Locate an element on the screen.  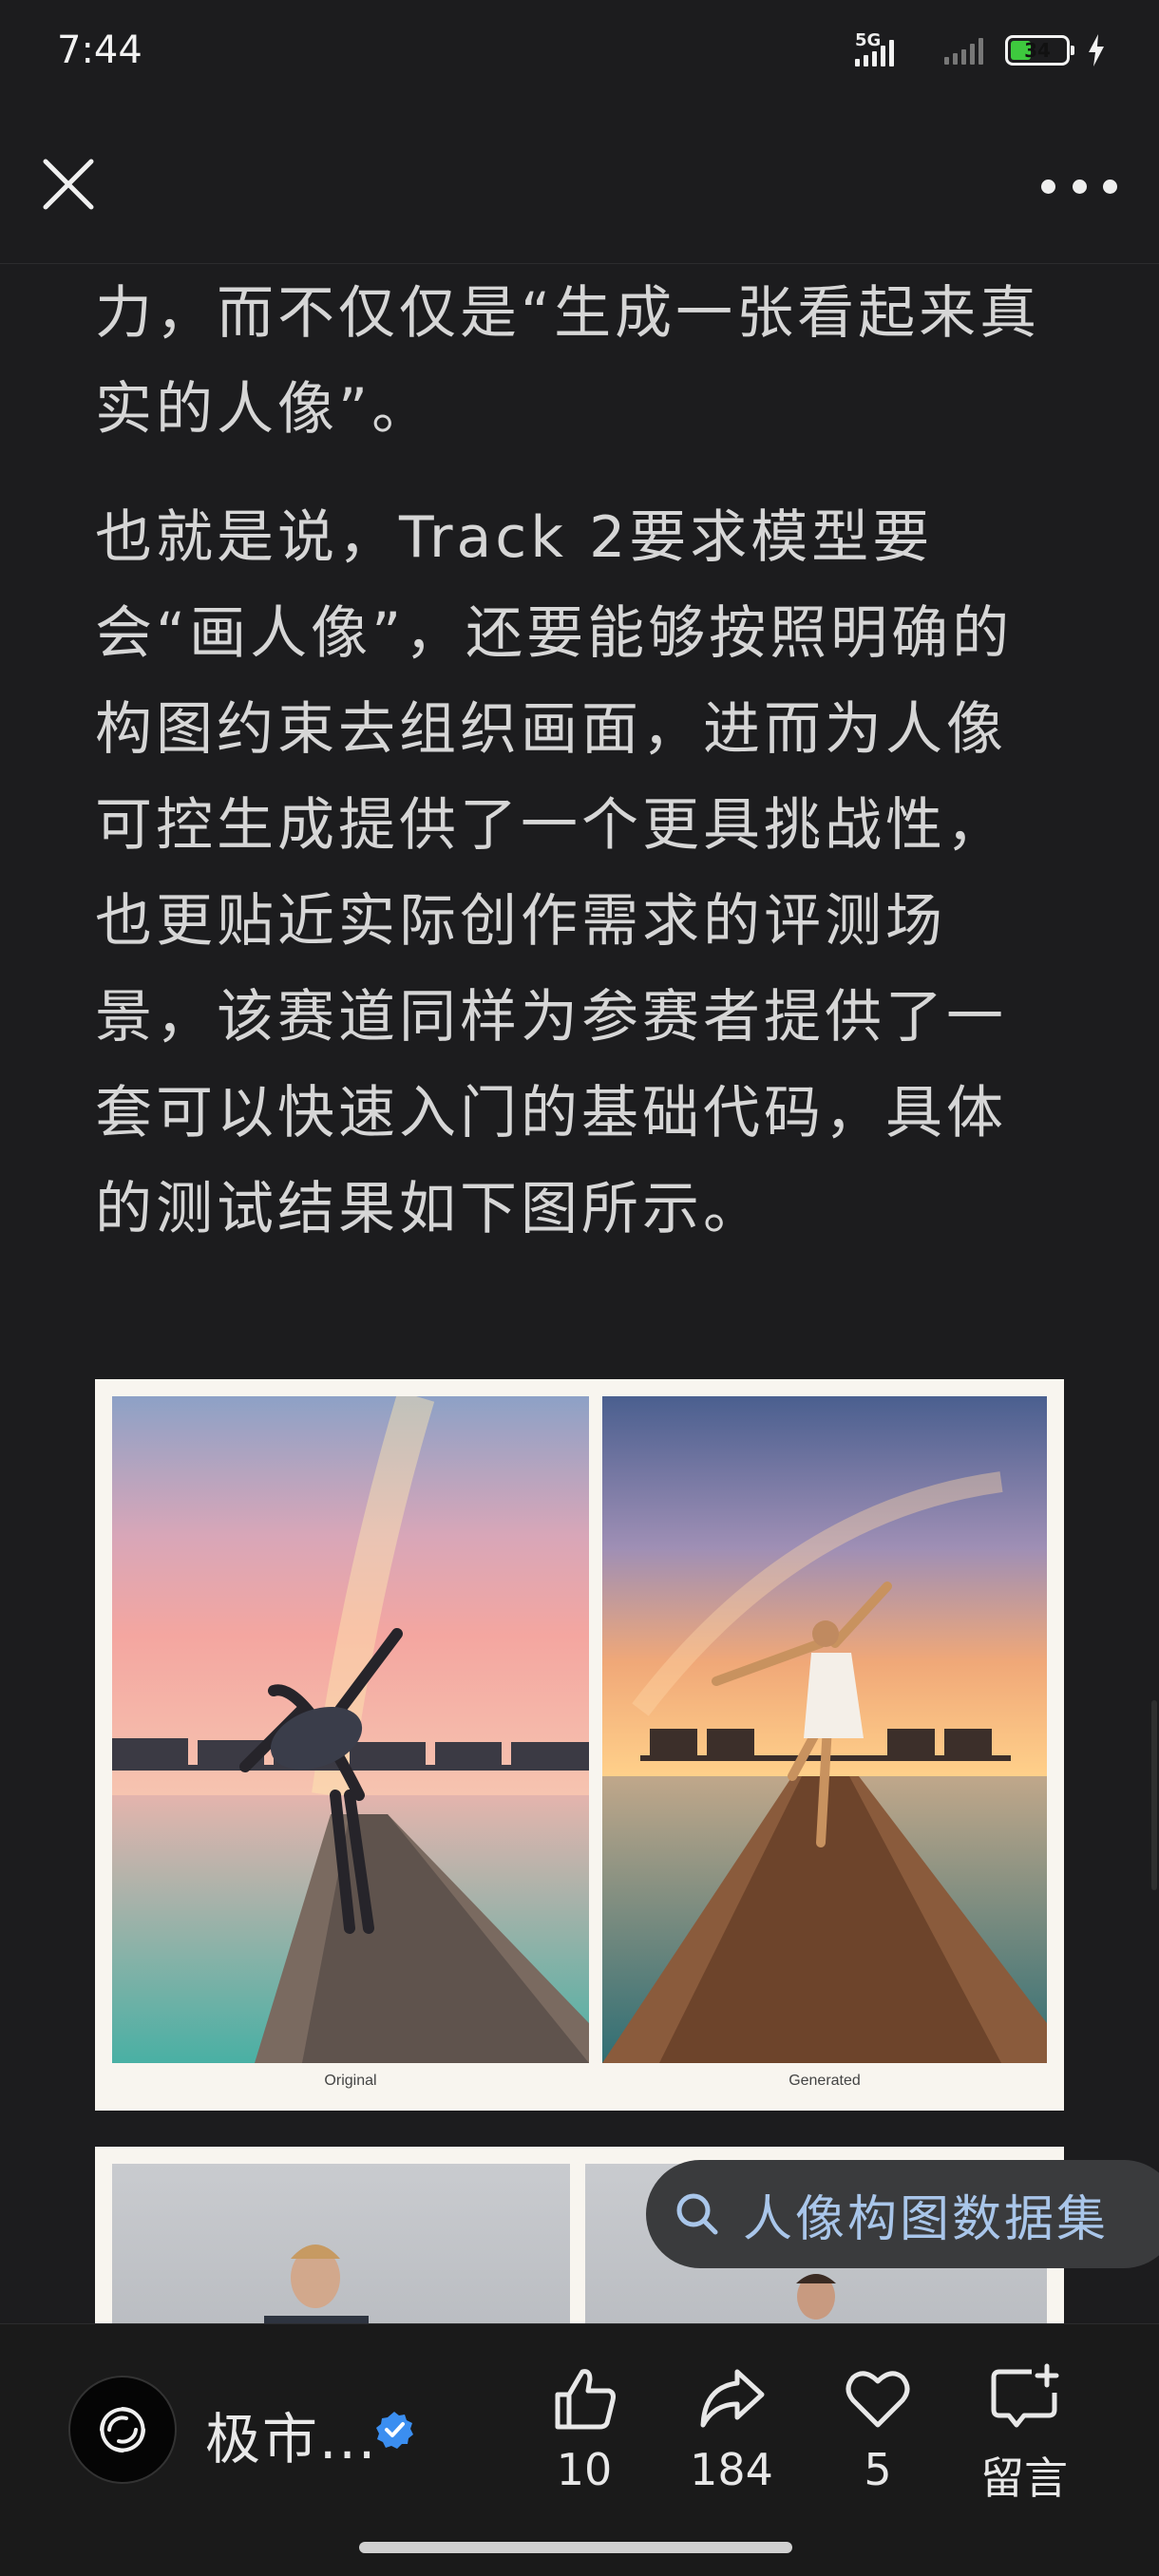
swirl-logo-icon is located at coordinates (122, 2430).